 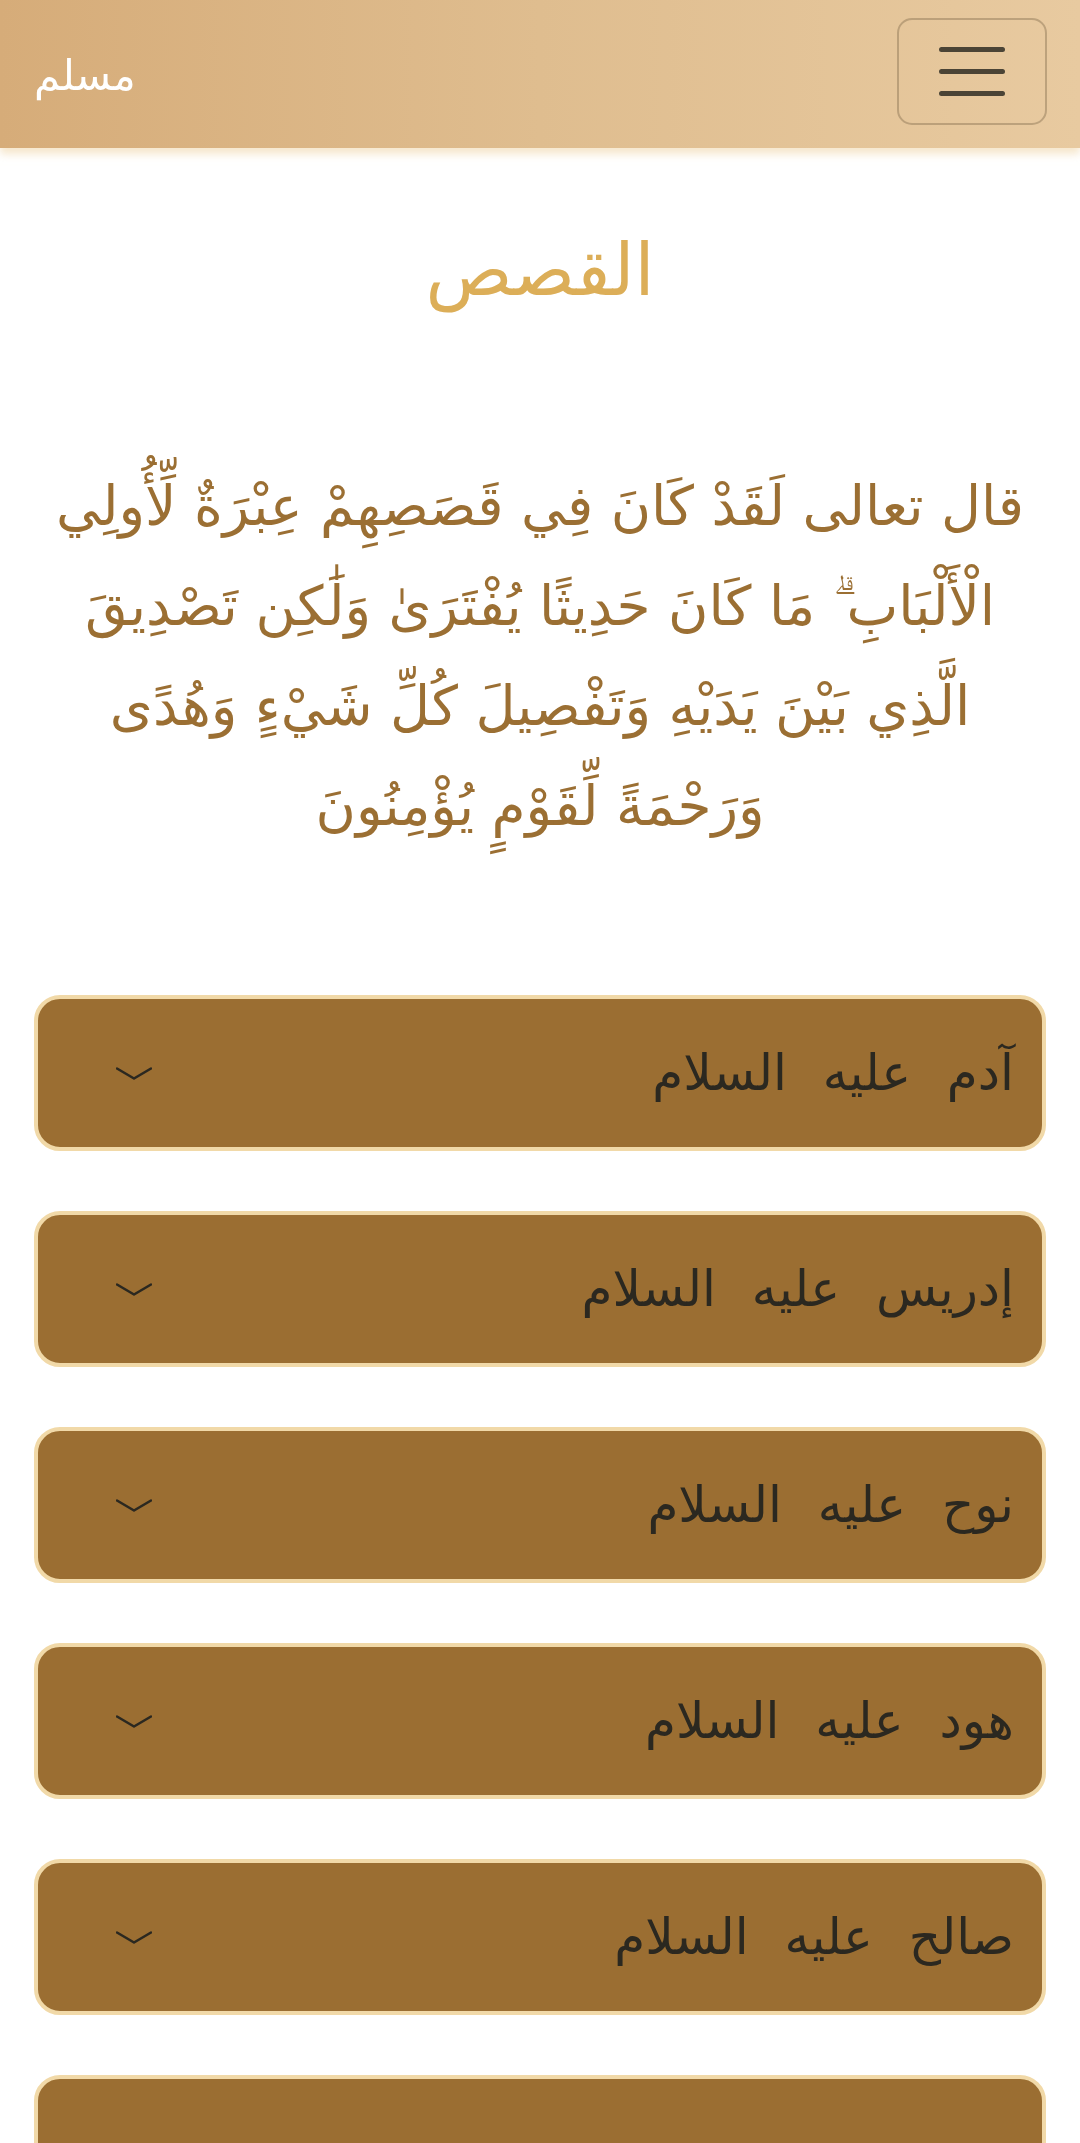 What do you see at coordinates (829, 1721) in the screenshot?
I see `accordion-title: هود عليه السلام` at bounding box center [829, 1721].